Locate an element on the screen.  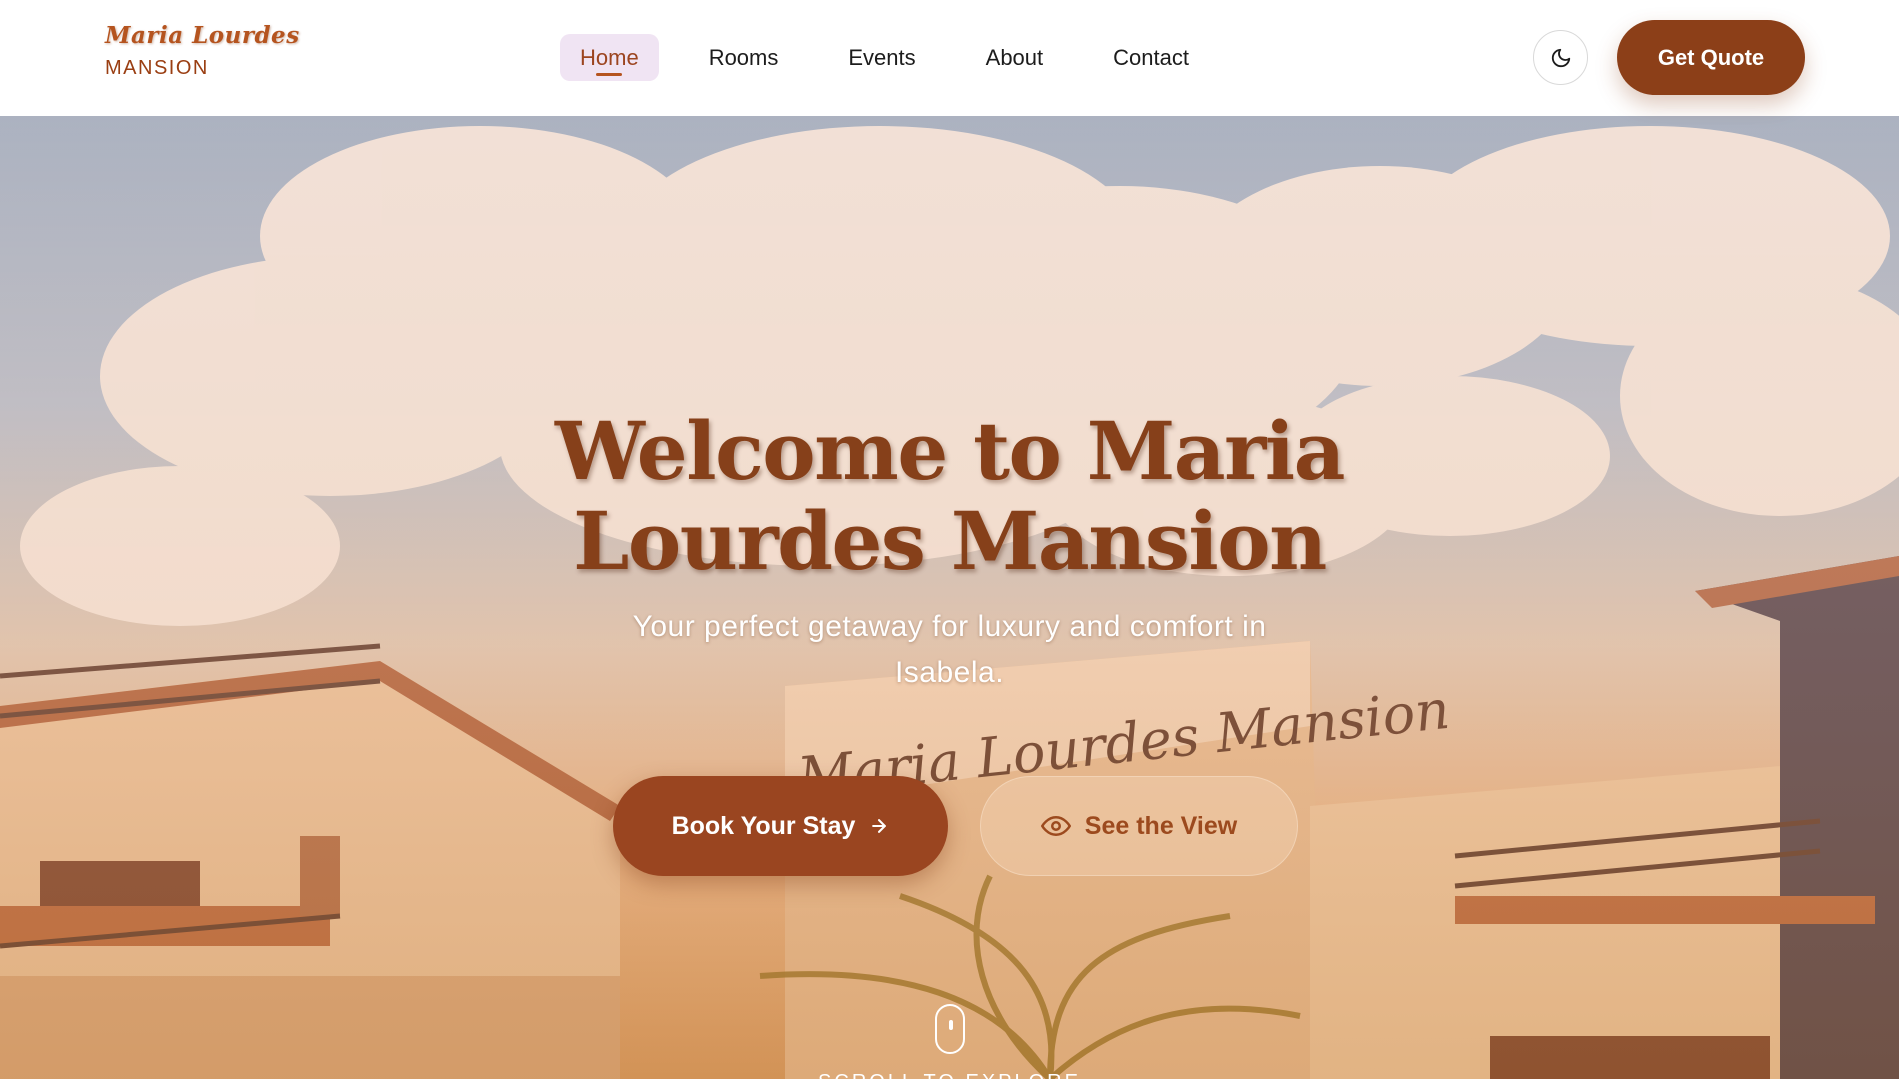
scroll-indicator: SCROLL TO EXPLORE is located at coordinates (949, 1041).